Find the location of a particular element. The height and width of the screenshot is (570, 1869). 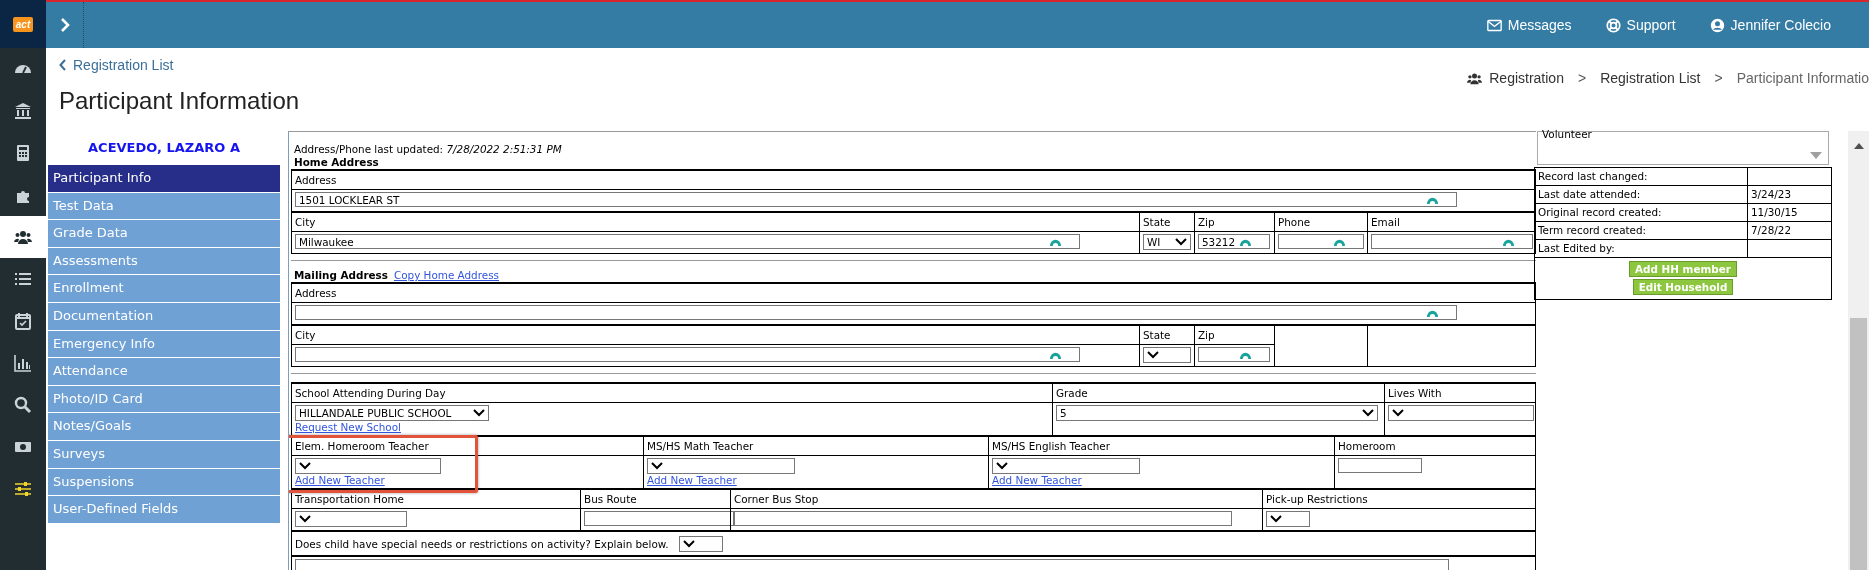

user-icon is located at coordinates (1717, 25).